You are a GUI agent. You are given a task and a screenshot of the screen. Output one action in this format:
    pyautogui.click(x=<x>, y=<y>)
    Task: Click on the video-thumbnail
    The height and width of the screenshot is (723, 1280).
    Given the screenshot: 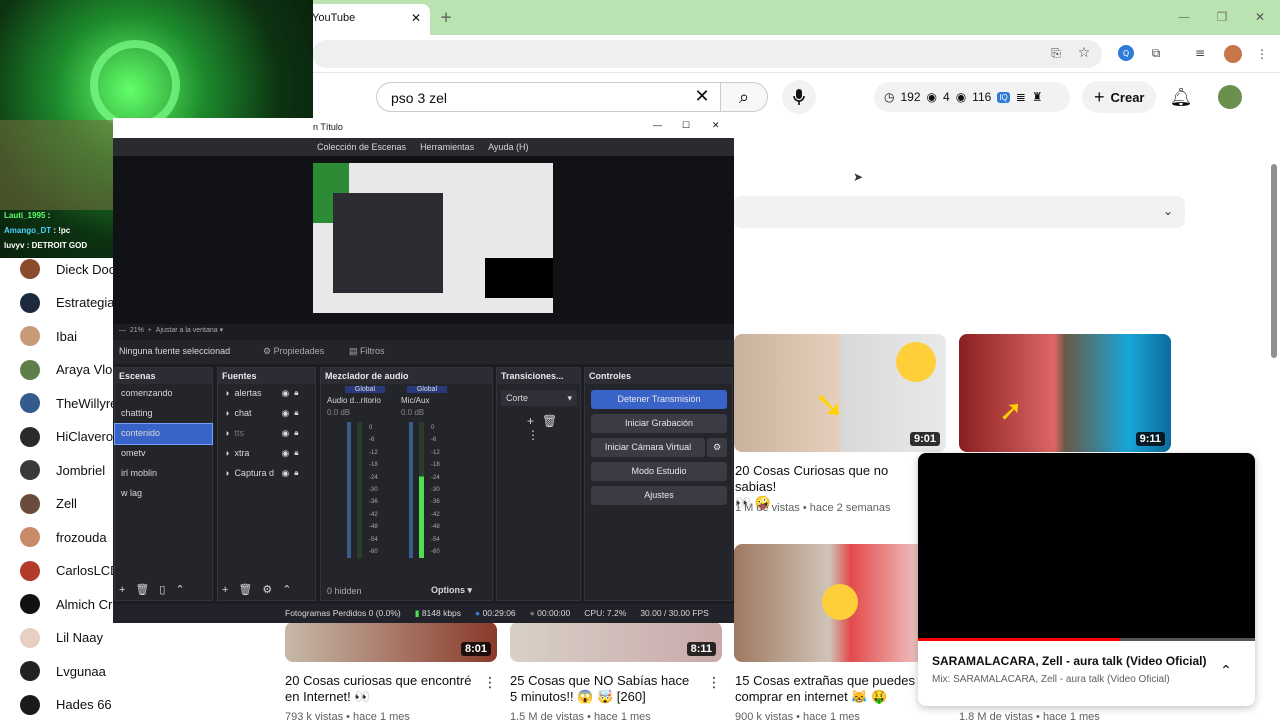 What is the action you would take?
    pyautogui.click(x=840, y=603)
    